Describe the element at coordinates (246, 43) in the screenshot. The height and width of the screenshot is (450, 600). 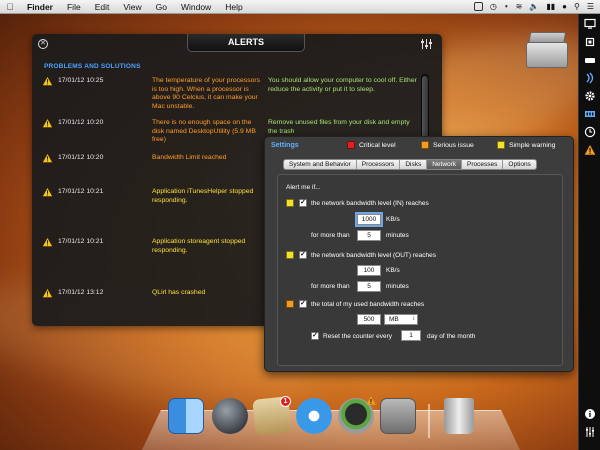
I see `alerts-title: ALERTS` at that location.